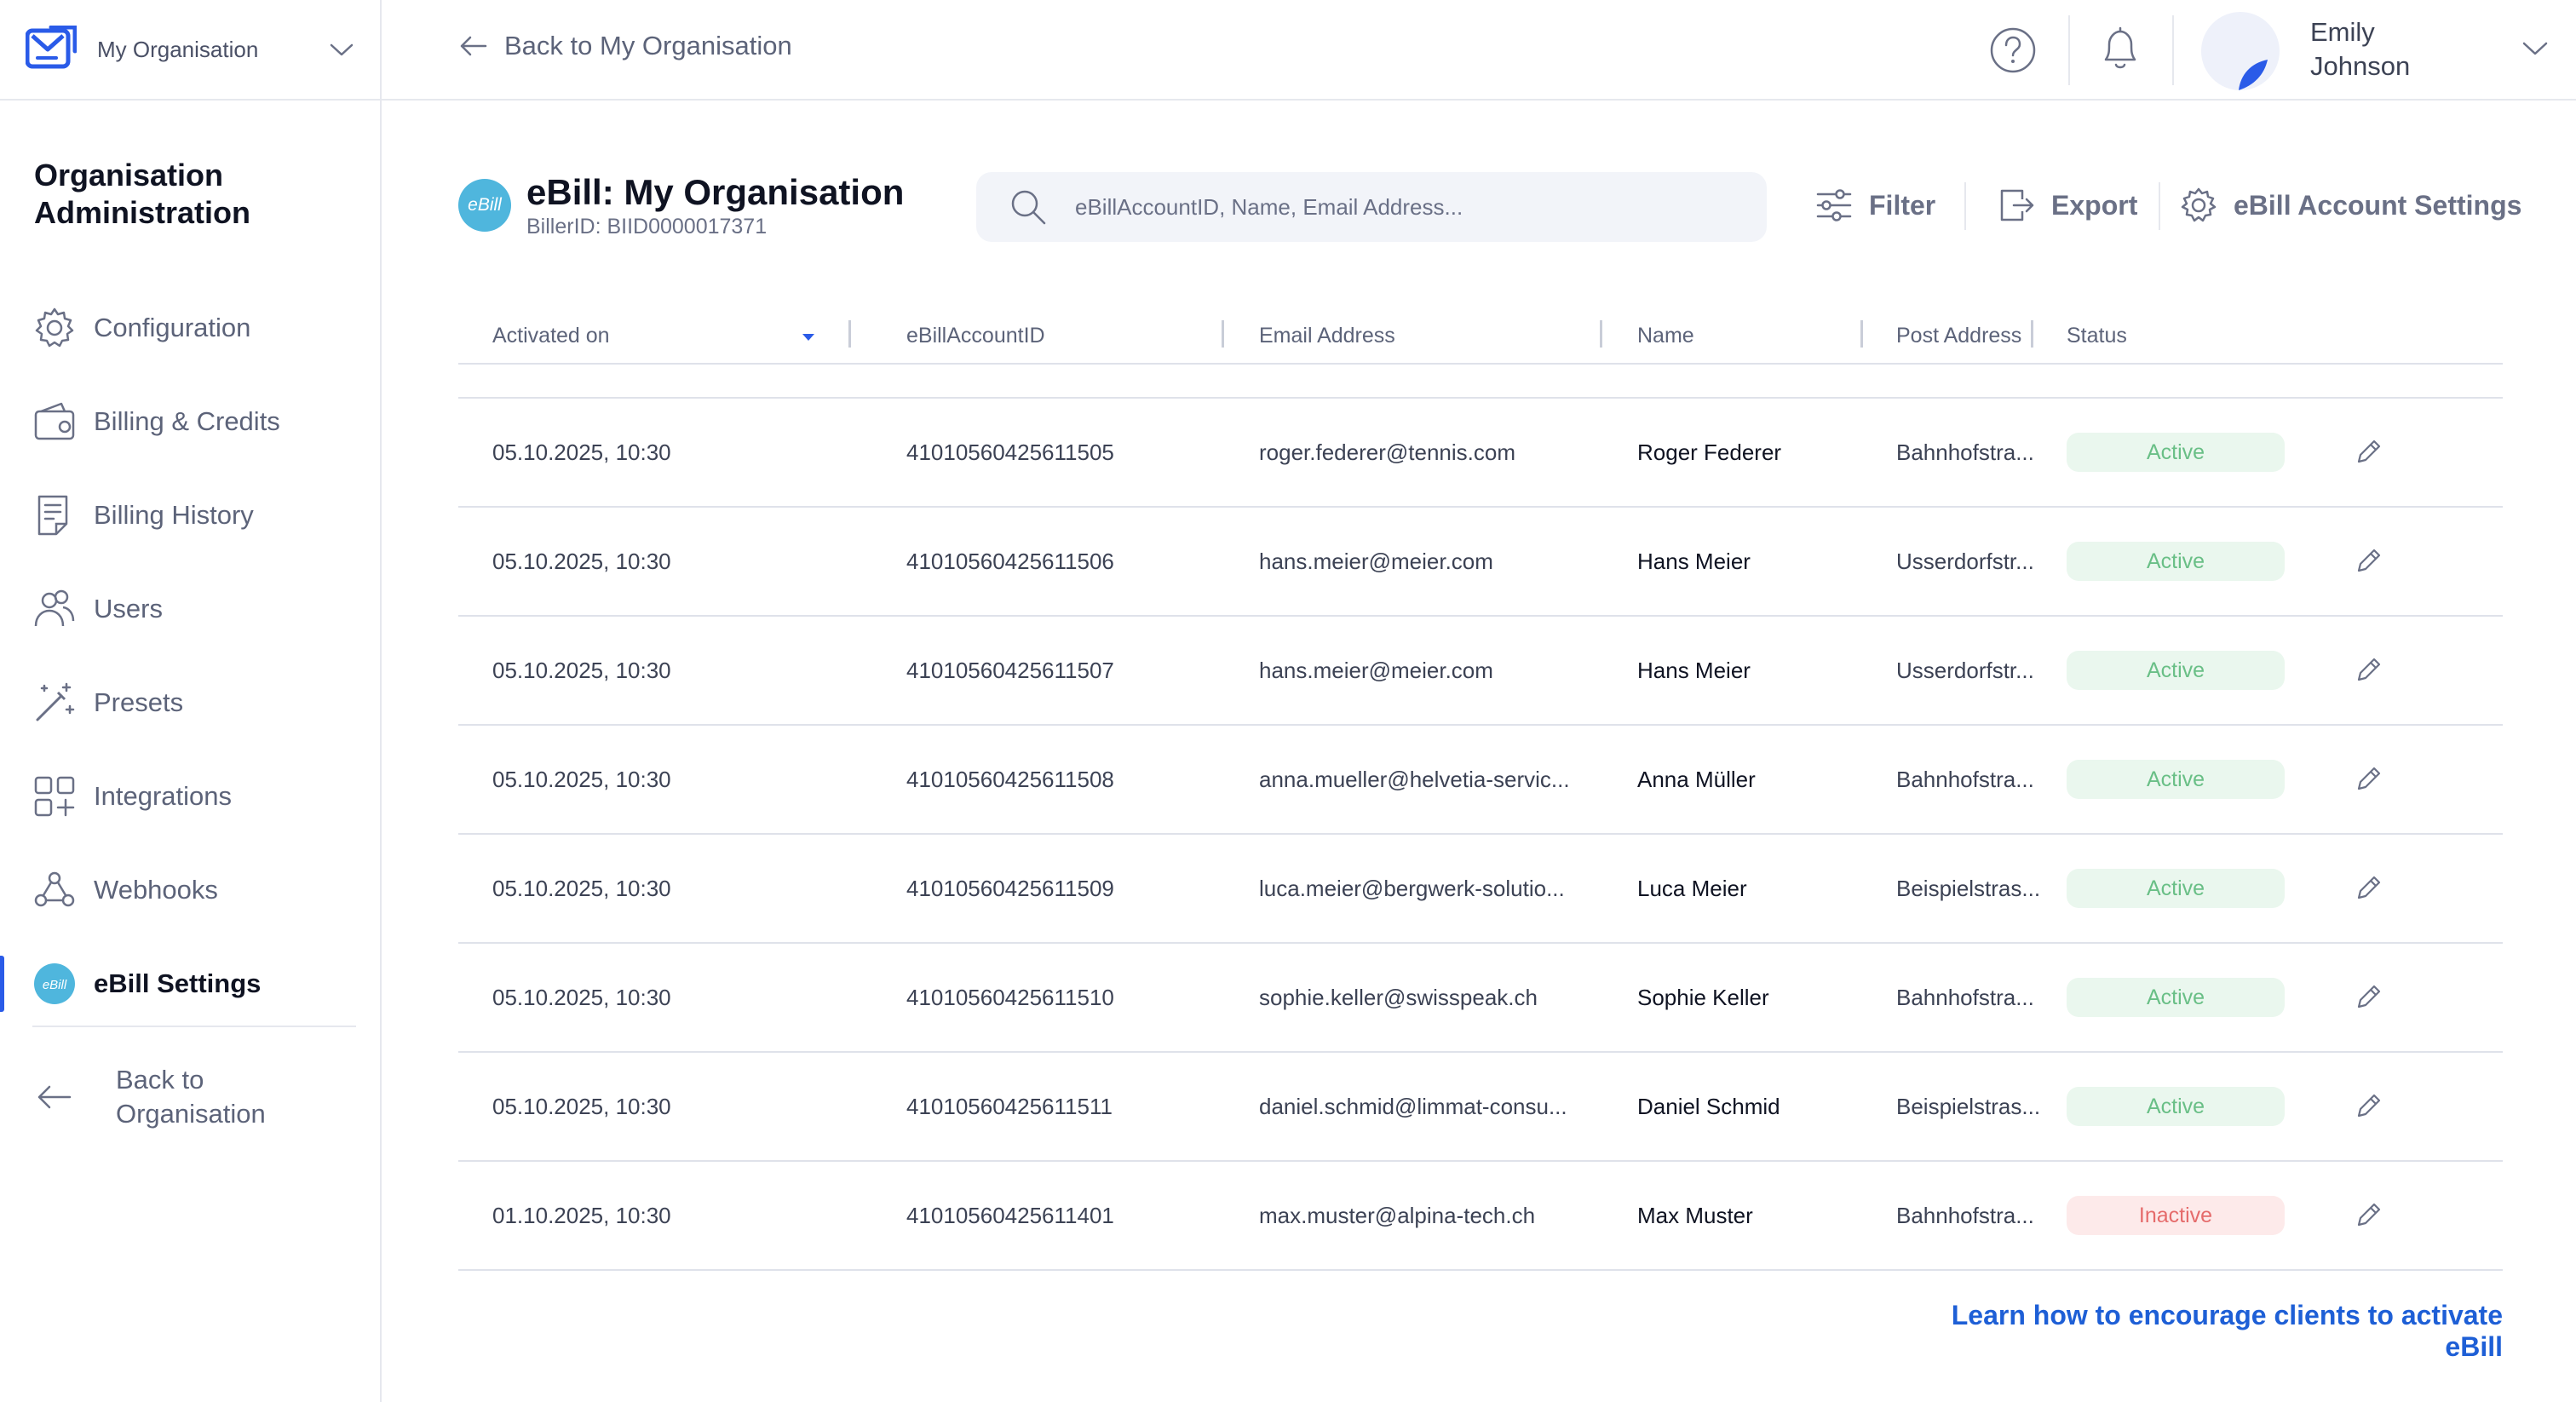  What do you see at coordinates (1694, 670) in the screenshot?
I see `cell-name: Hans Meier` at bounding box center [1694, 670].